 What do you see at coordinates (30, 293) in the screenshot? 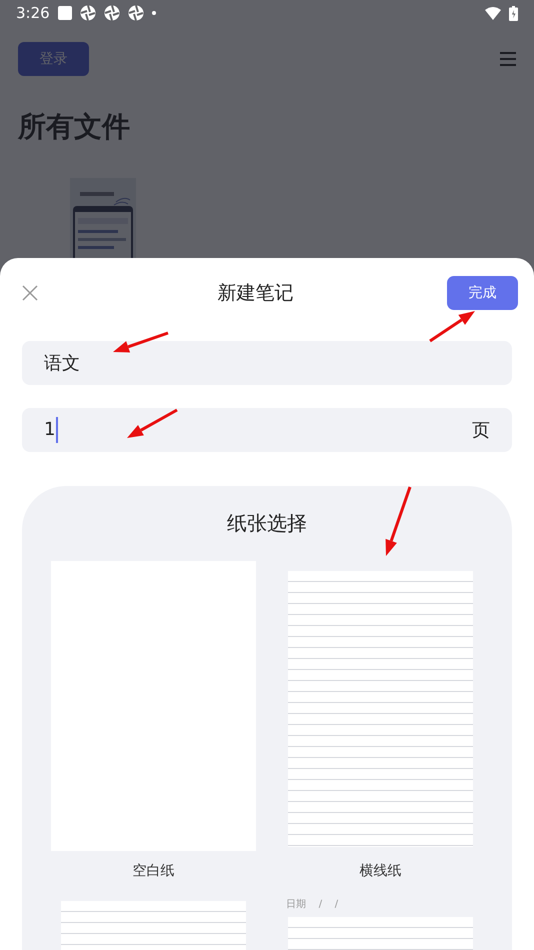
I see `close-icon` at bounding box center [30, 293].